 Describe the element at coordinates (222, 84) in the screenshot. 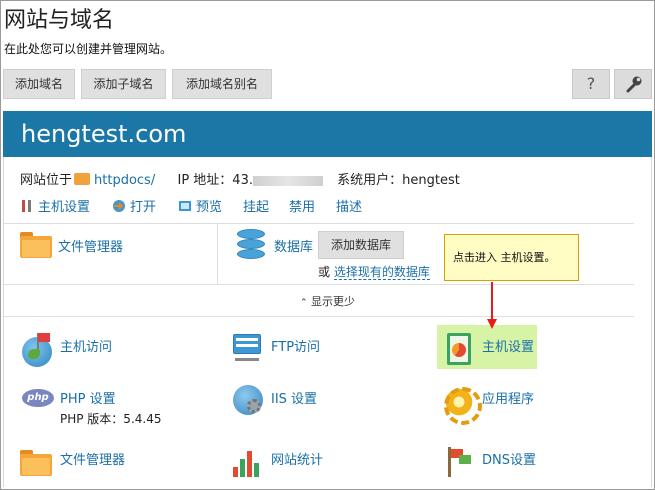

I see `add-alias-button: 添加域名别名` at that location.